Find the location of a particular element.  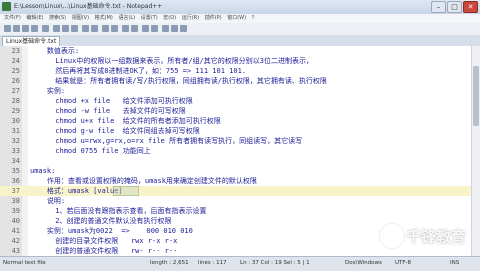

cut-icon is located at coordinates (56, 28).